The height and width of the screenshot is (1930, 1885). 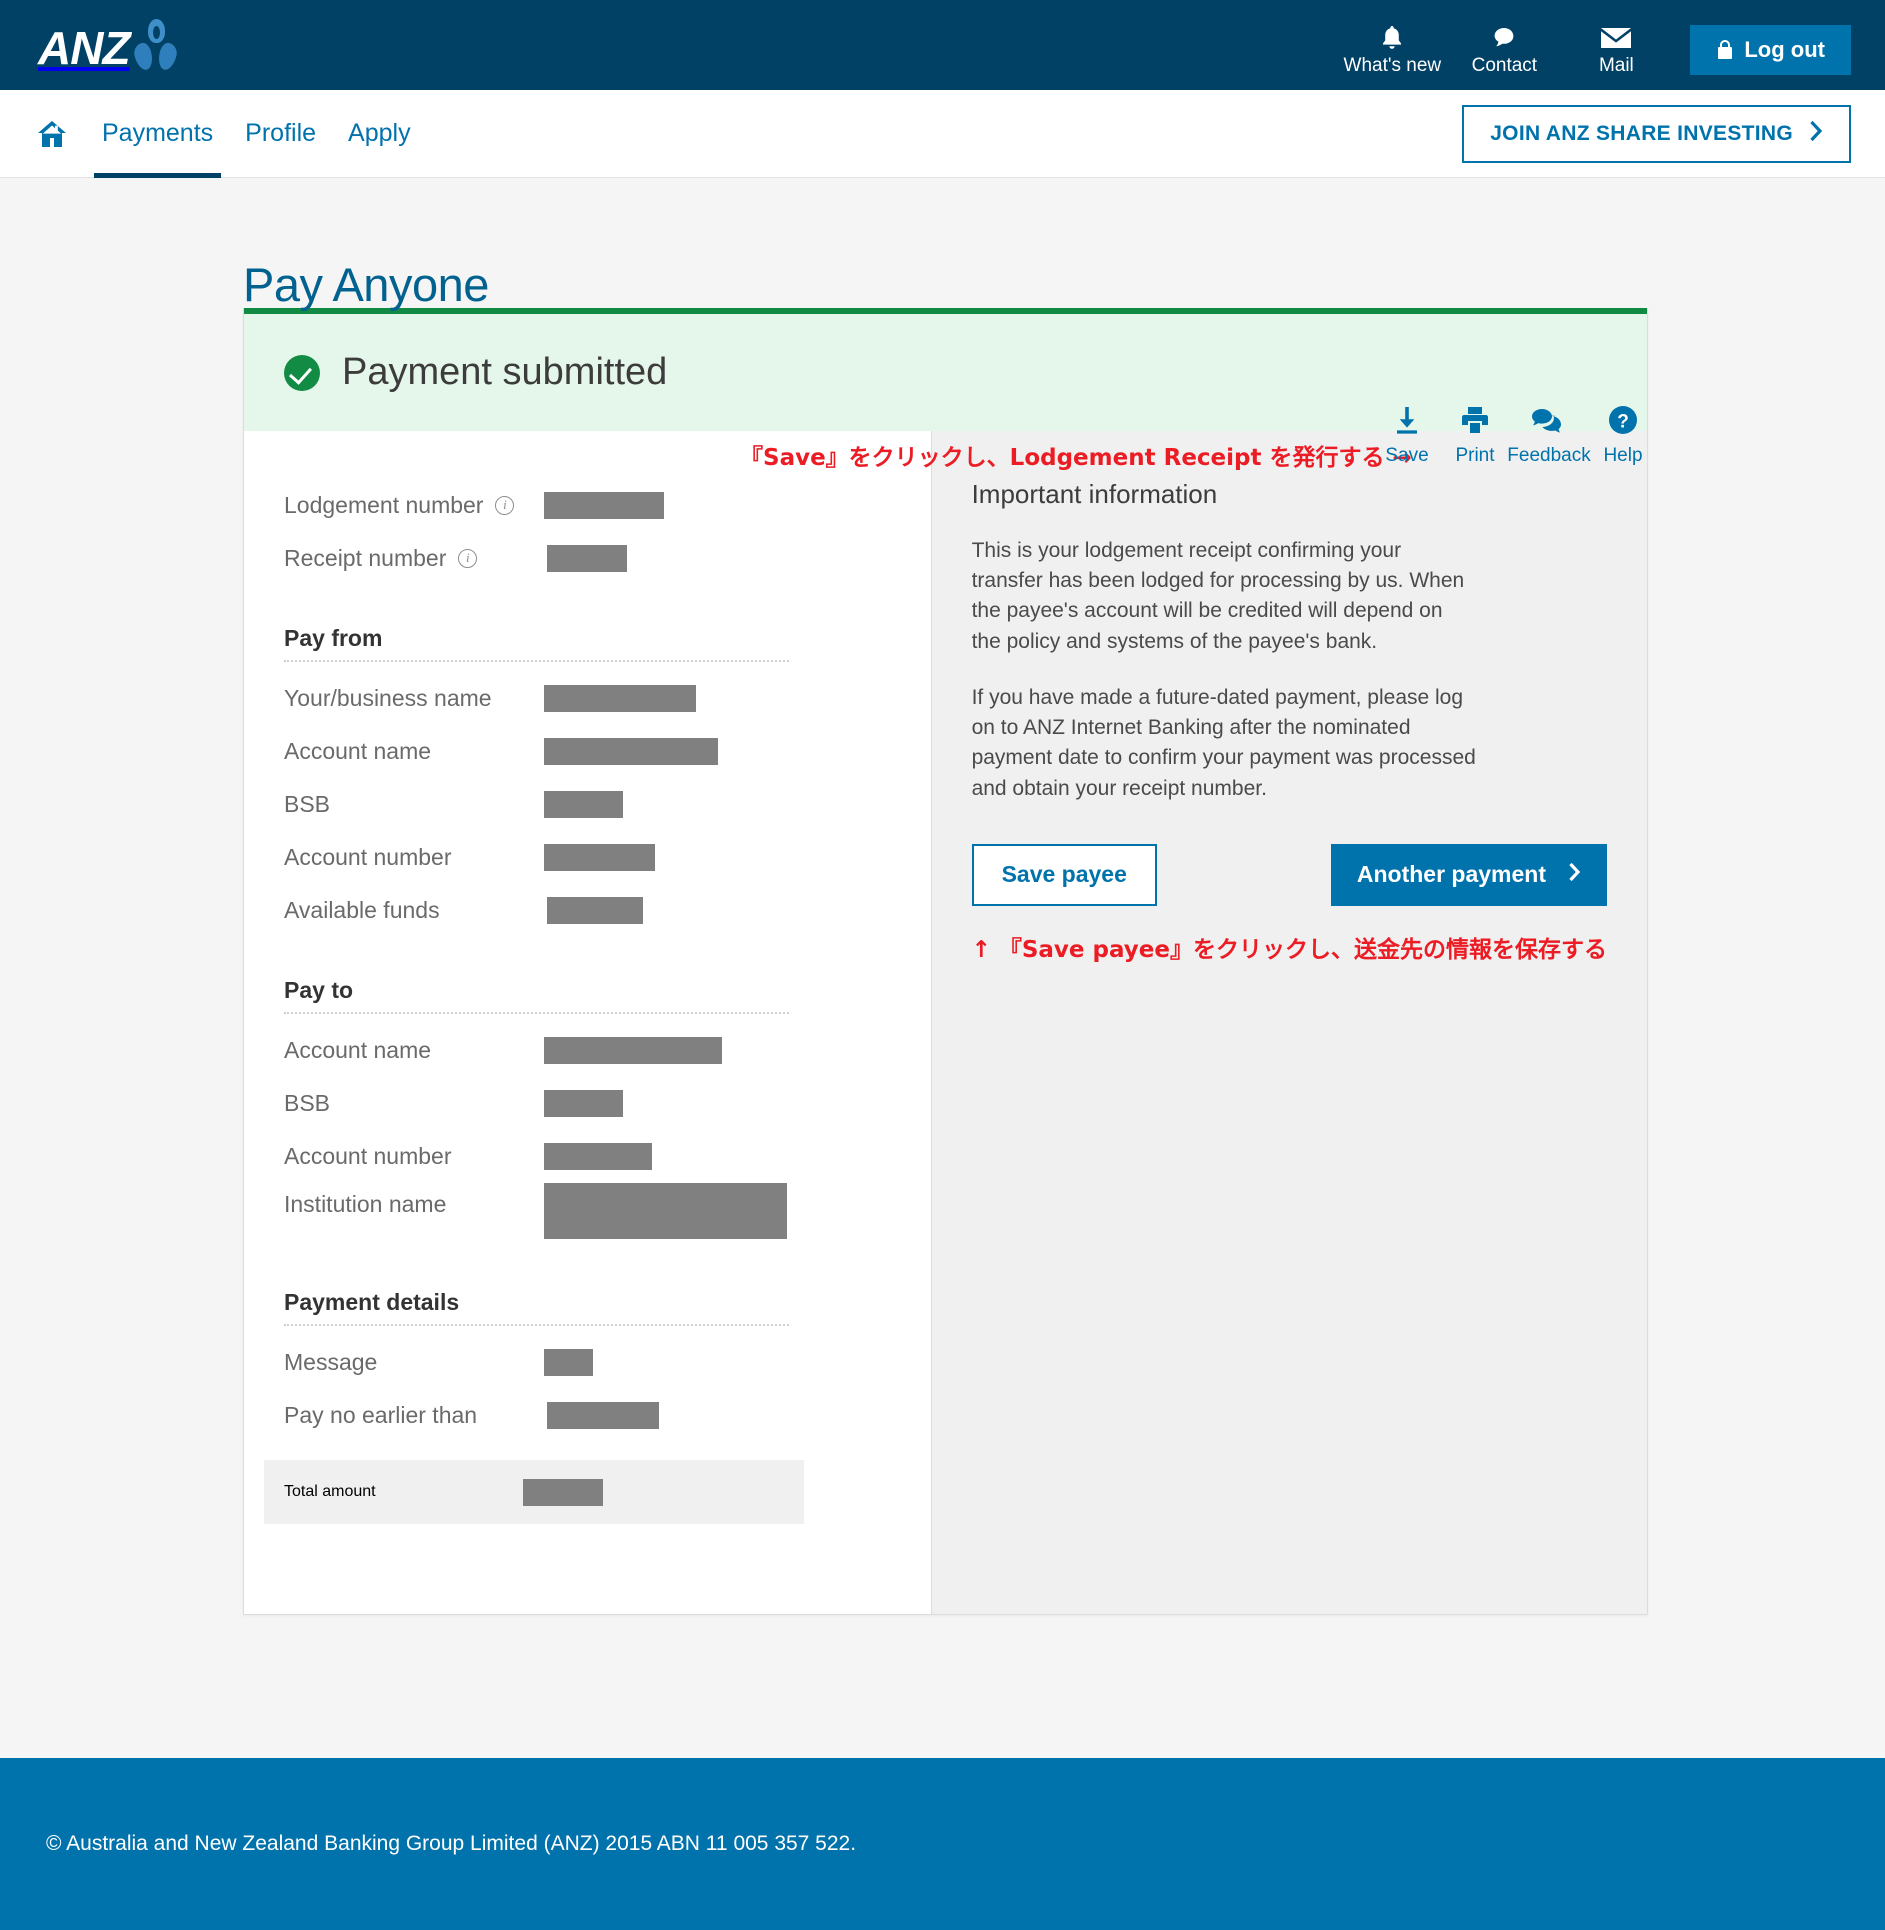 What do you see at coordinates (331, 1362) in the screenshot?
I see `message-label: Message` at bounding box center [331, 1362].